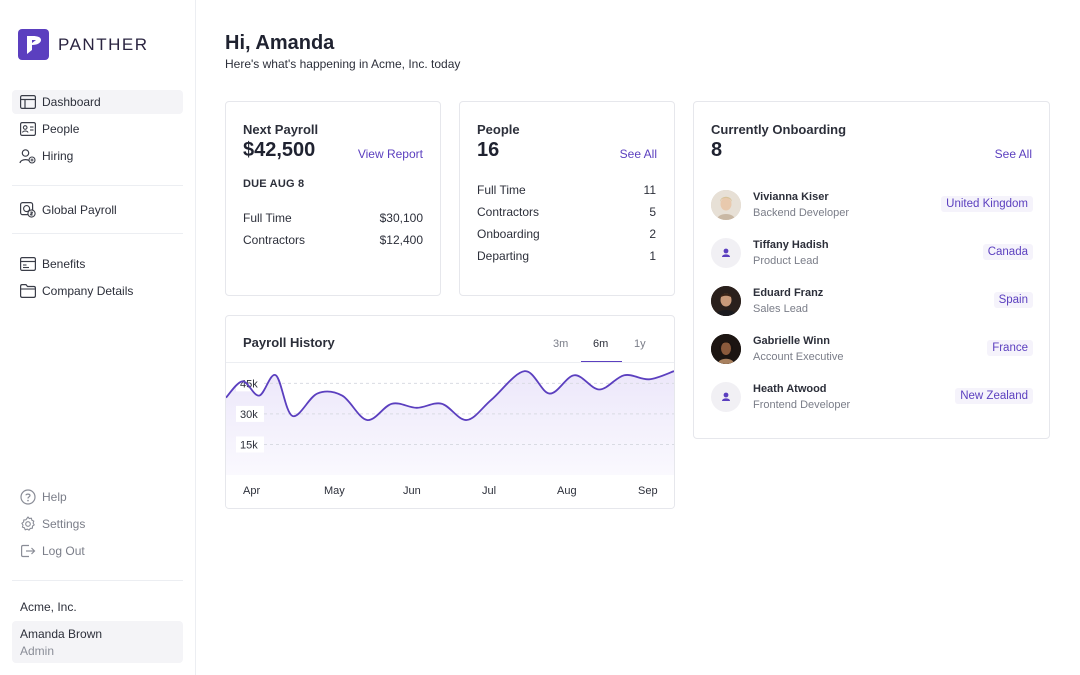 The image size is (1080, 675). What do you see at coordinates (566, 234) in the screenshot?
I see `people-row: Onboarding 2` at bounding box center [566, 234].